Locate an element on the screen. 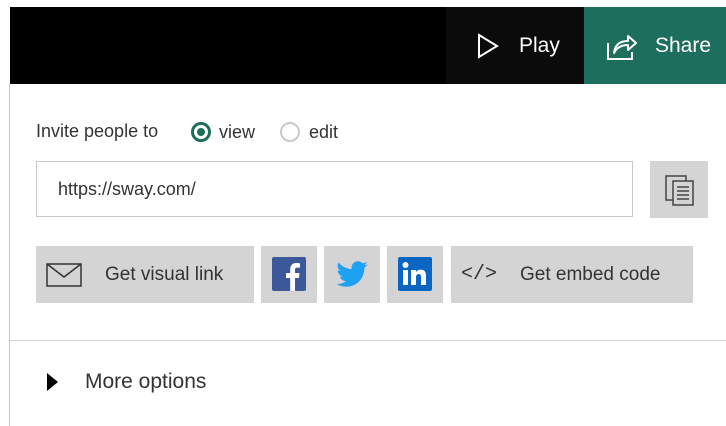 This screenshot has width=726, height=426. invite-label: Invite people to is located at coordinates (97, 131).